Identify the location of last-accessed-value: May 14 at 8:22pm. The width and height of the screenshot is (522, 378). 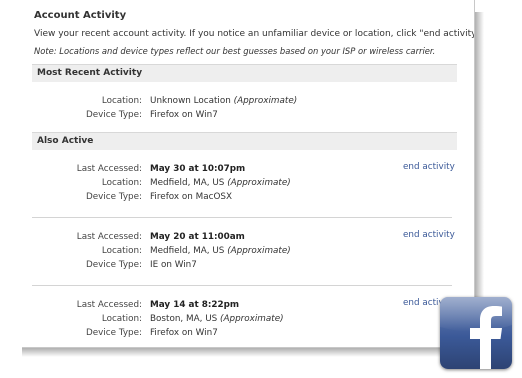
(195, 305).